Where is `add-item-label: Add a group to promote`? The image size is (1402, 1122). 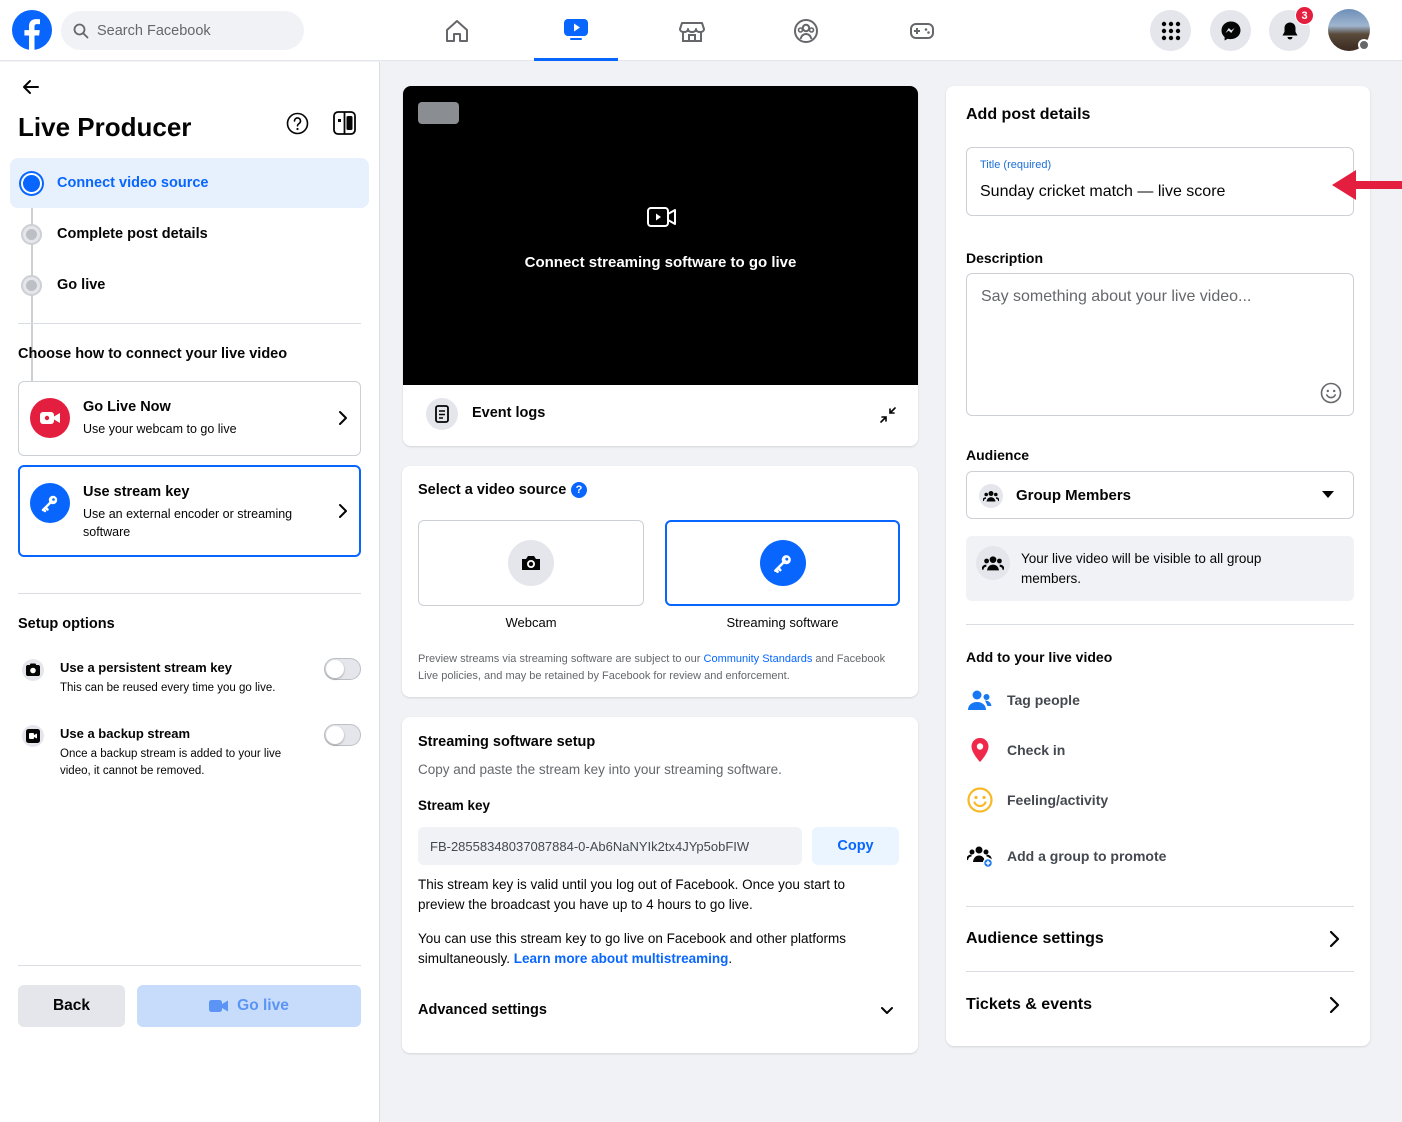 add-item-label: Add a group to promote is located at coordinates (1087, 856).